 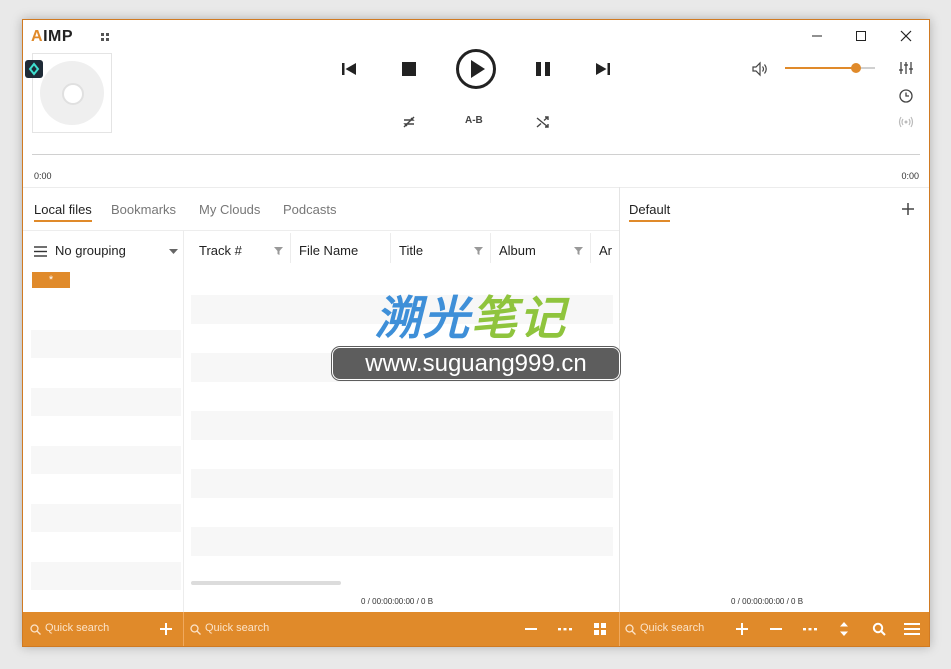 What do you see at coordinates (476, 69) in the screenshot?
I see `play-icon` at bounding box center [476, 69].